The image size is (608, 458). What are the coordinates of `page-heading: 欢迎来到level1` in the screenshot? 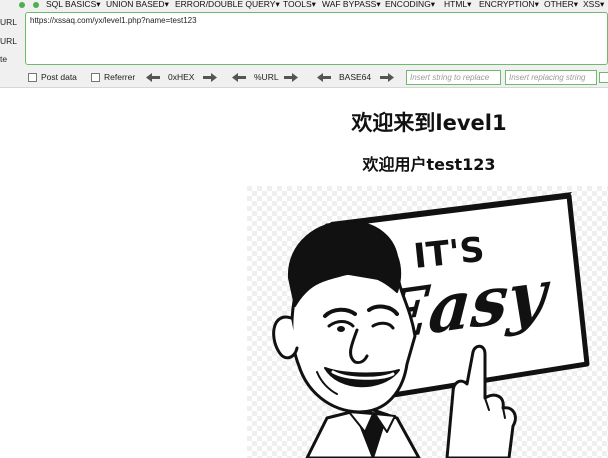 It's located at (429, 123).